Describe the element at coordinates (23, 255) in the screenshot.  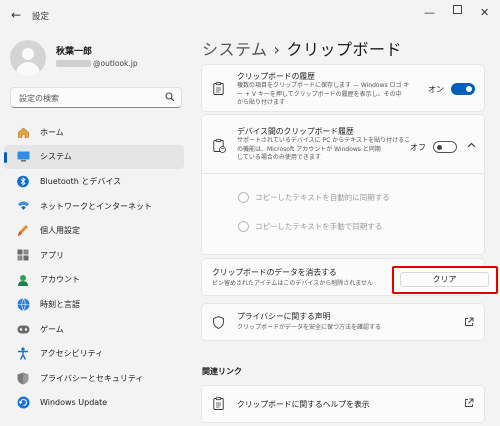
I see `apps-icon` at that location.